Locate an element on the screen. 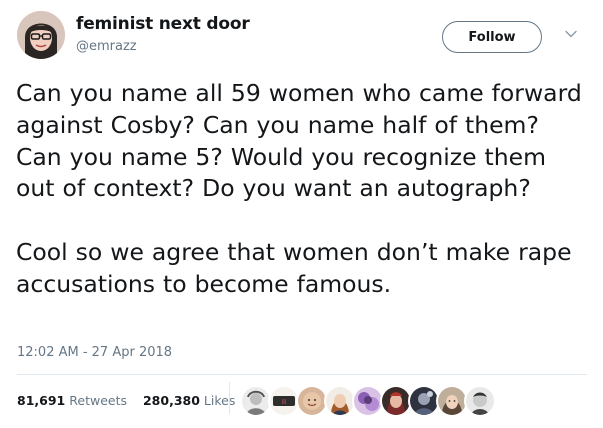  divider is located at coordinates (302, 374).